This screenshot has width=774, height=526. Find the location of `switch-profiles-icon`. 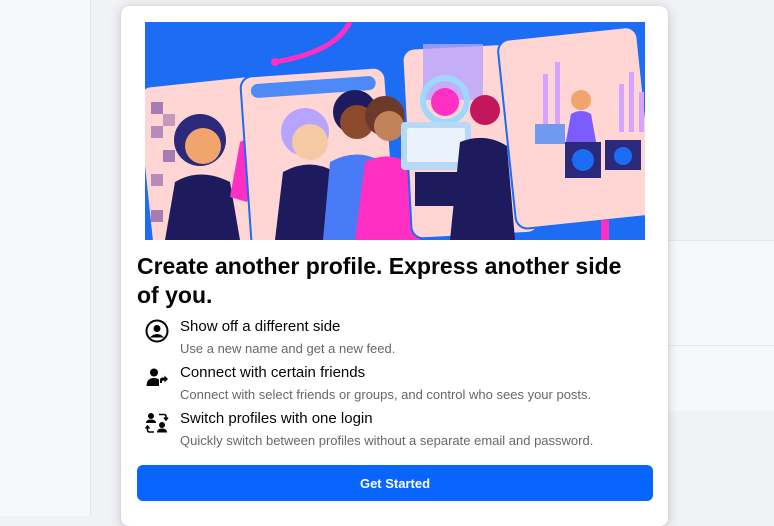

switch-profiles-icon is located at coordinates (156, 423).